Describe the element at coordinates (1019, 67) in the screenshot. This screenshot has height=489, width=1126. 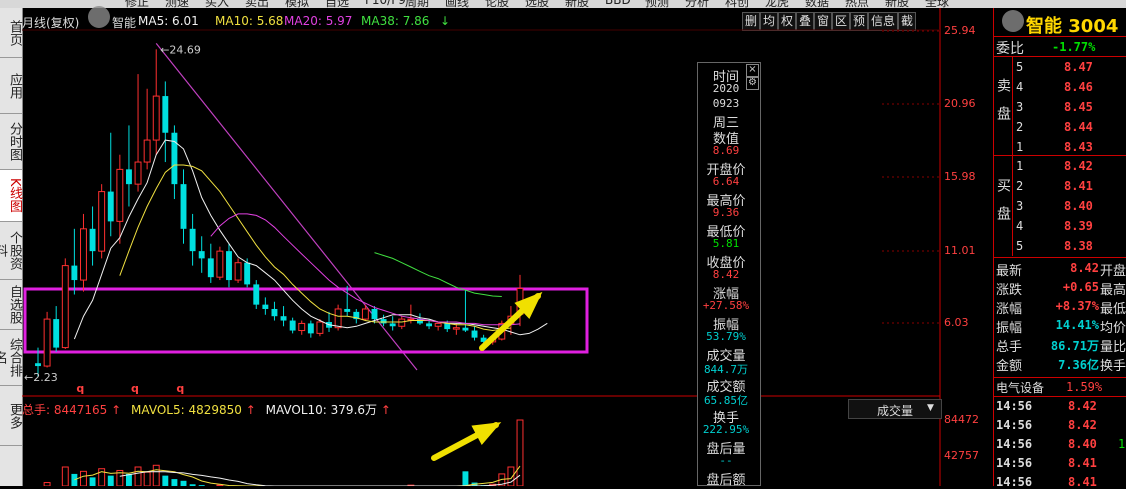
I see `ask-level: 5` at that location.